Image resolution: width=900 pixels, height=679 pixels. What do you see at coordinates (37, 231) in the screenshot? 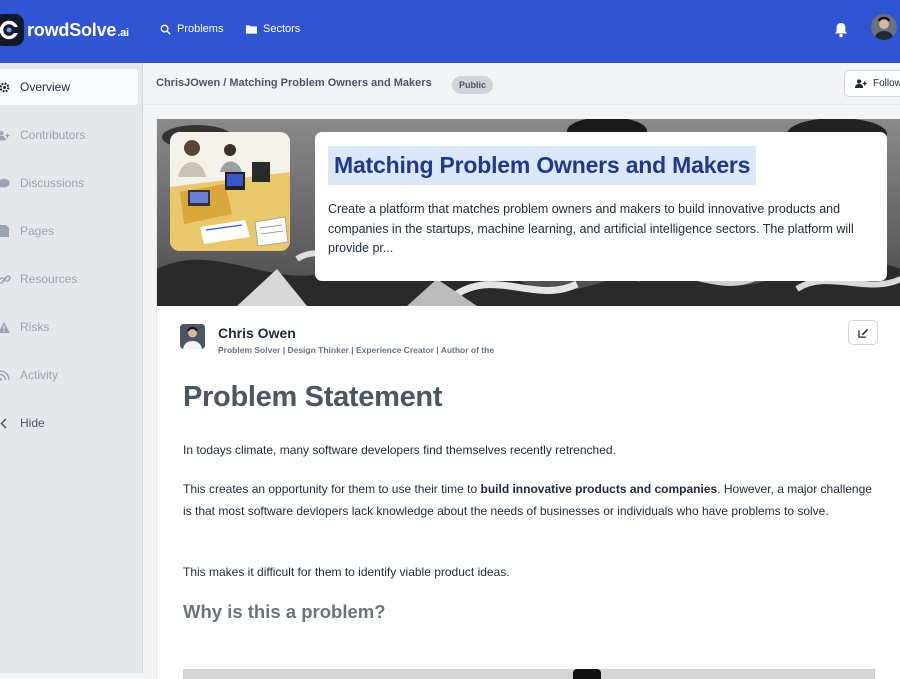
I see `sidebar-item-label: Pages` at bounding box center [37, 231].